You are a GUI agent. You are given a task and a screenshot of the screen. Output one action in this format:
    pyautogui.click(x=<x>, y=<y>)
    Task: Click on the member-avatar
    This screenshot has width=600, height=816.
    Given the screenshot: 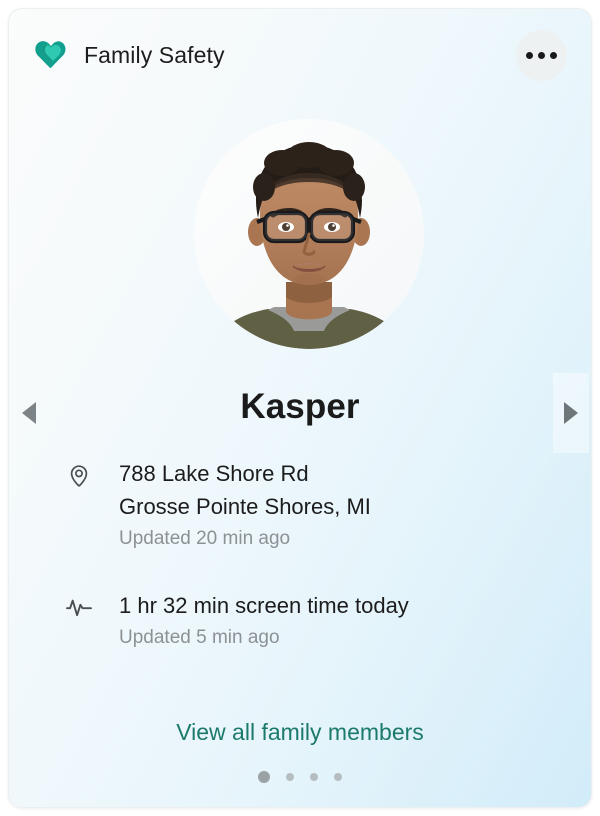 What is the action you would take?
    pyautogui.click(x=309, y=234)
    